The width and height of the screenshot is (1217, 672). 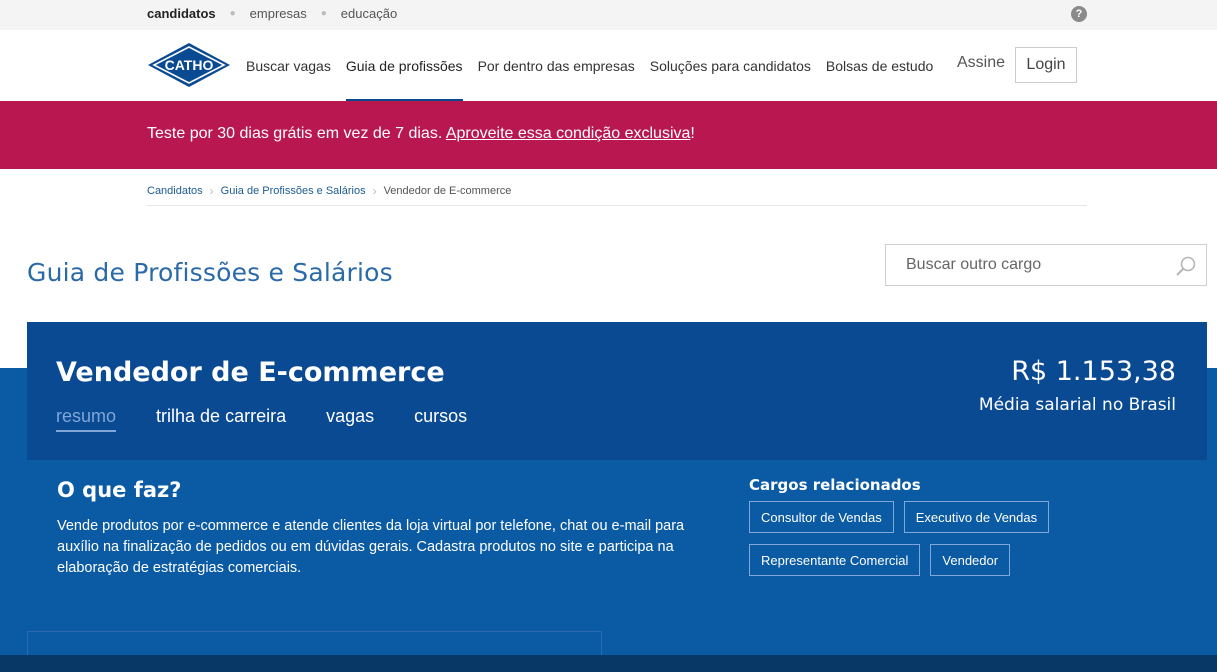 I want to click on assine-link: Assine, so click(x=981, y=63).